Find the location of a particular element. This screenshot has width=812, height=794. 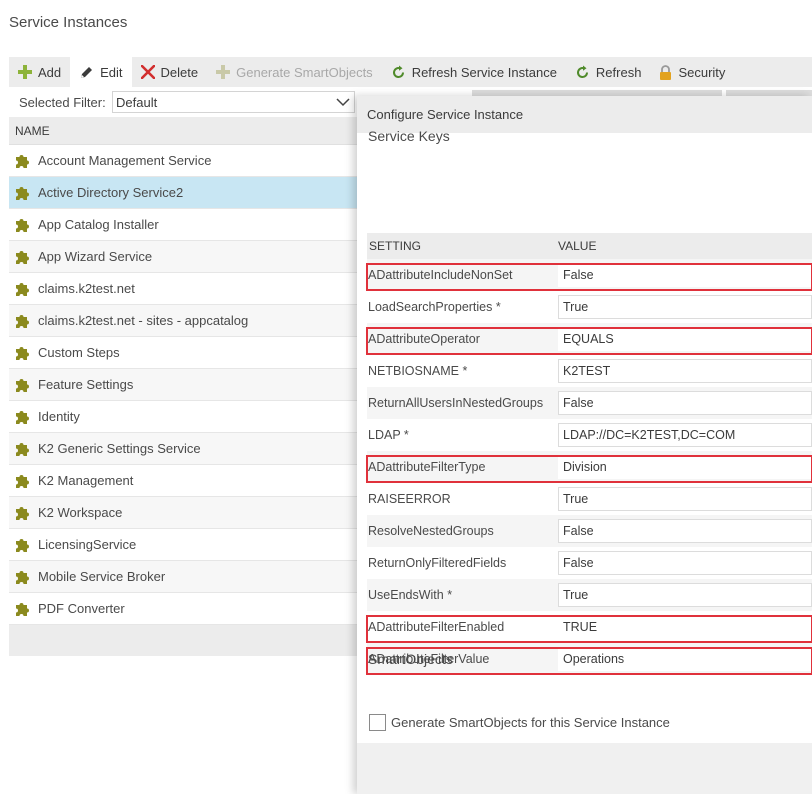

list-item: Custom Steps is located at coordinates (184, 353).